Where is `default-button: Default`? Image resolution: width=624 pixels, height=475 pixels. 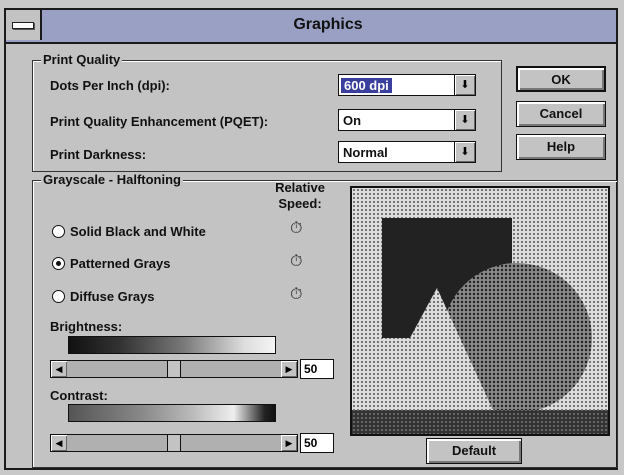
default-button: Default is located at coordinates (474, 451).